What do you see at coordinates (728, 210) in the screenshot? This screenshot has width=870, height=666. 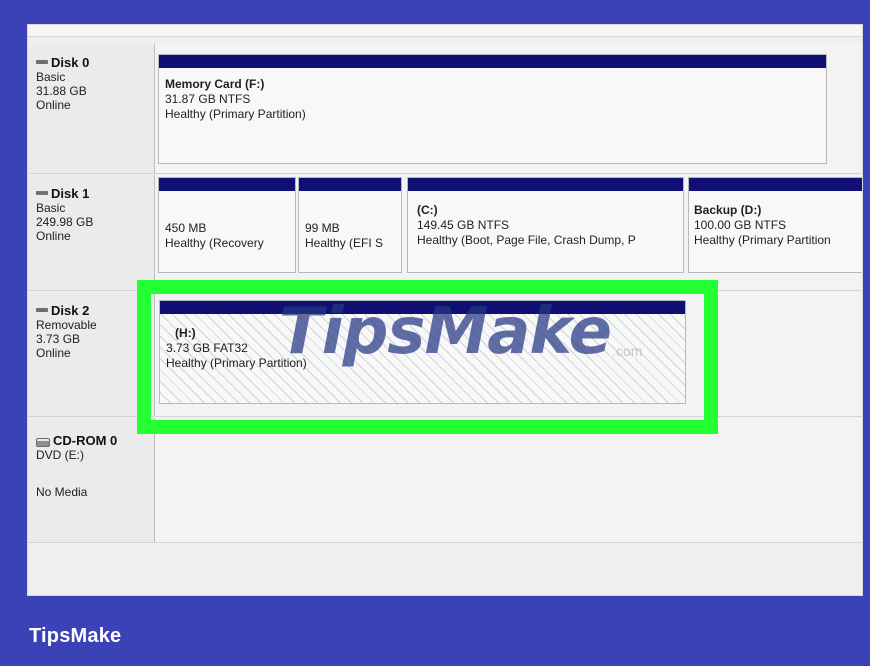 I see `partition-name: Backup (D:)` at bounding box center [728, 210].